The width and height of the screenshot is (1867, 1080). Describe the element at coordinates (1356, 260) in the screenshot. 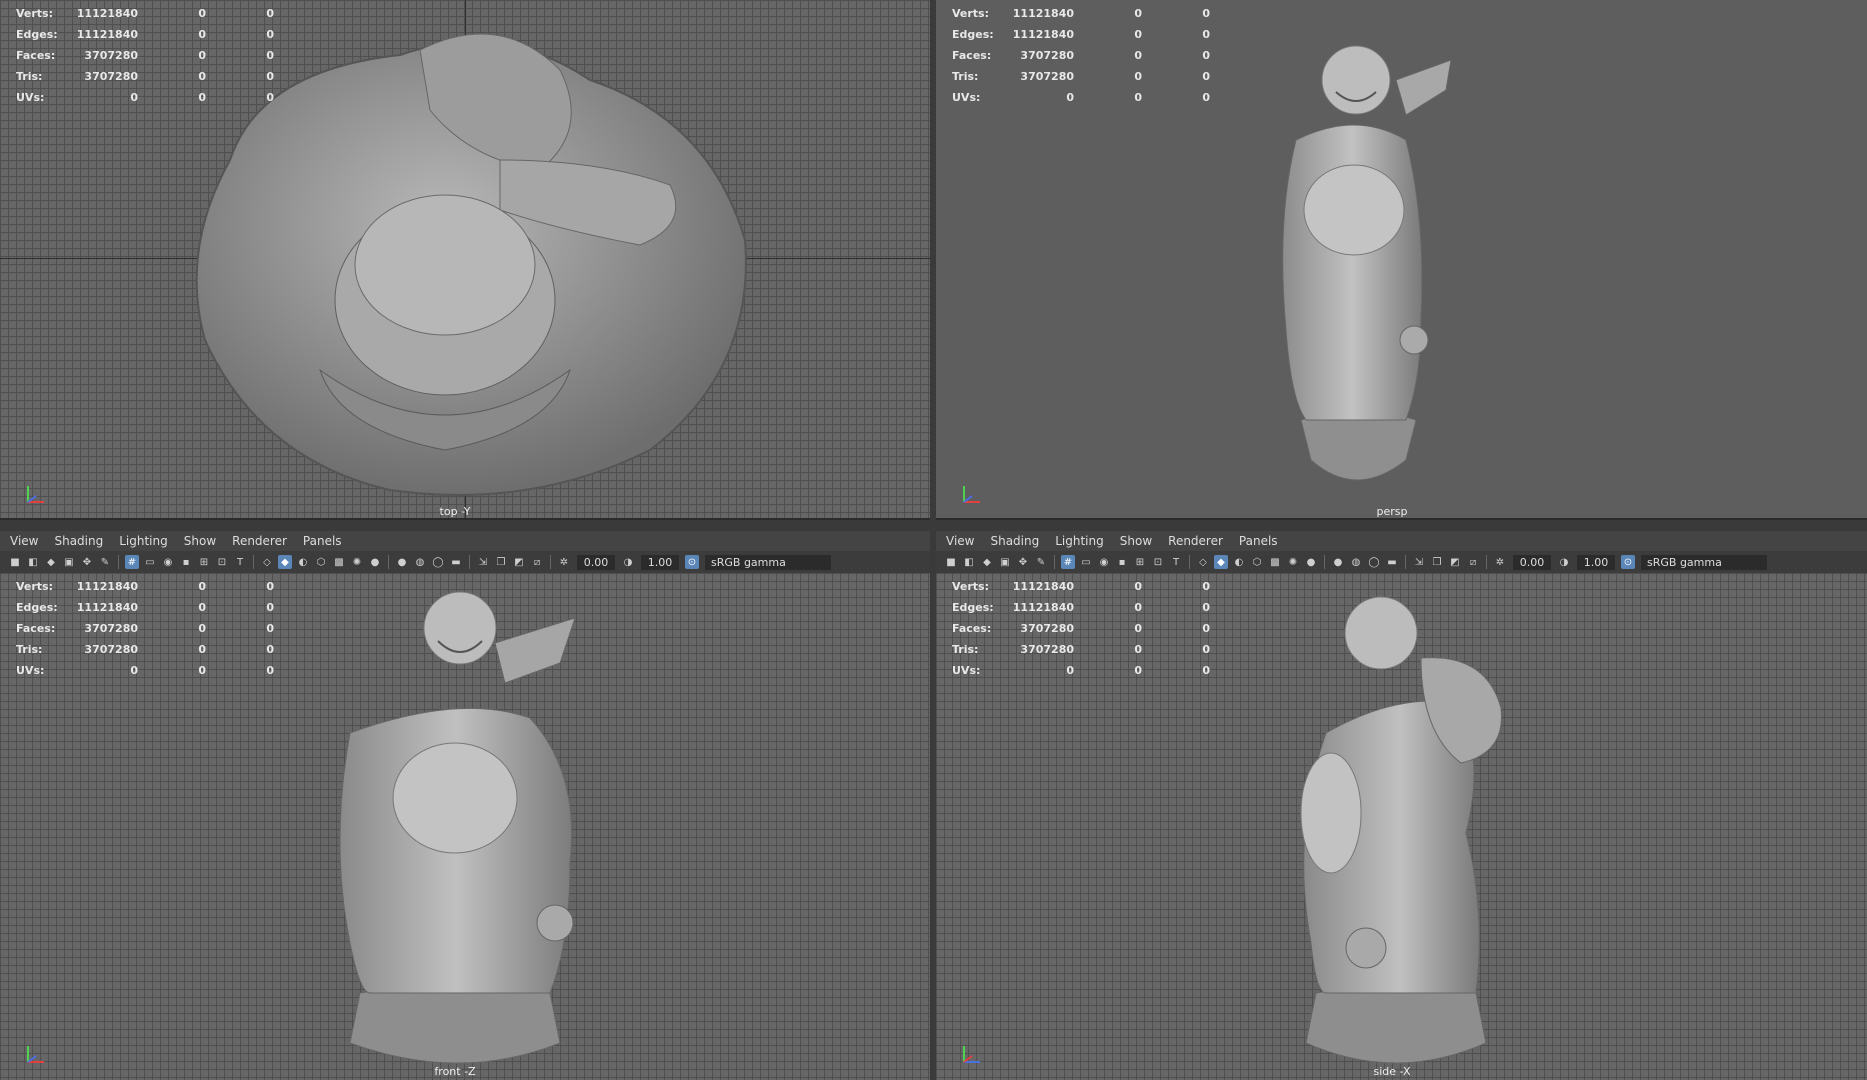

I see `statue-persp-view` at that location.